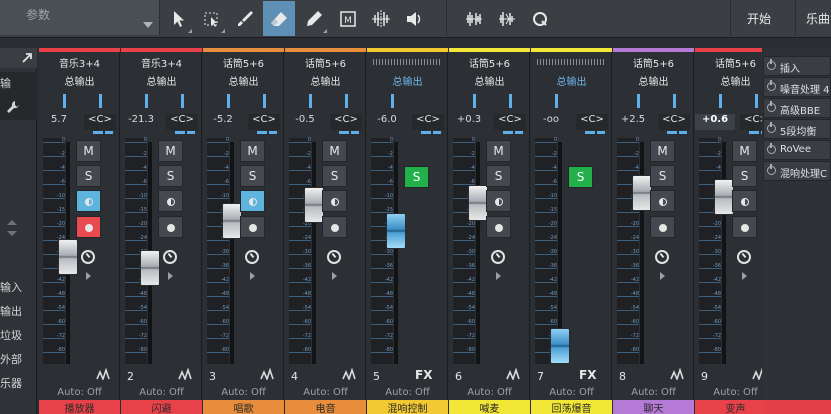  Describe the element at coordinates (13, 107) in the screenshot. I see `wrench-icon` at that location.